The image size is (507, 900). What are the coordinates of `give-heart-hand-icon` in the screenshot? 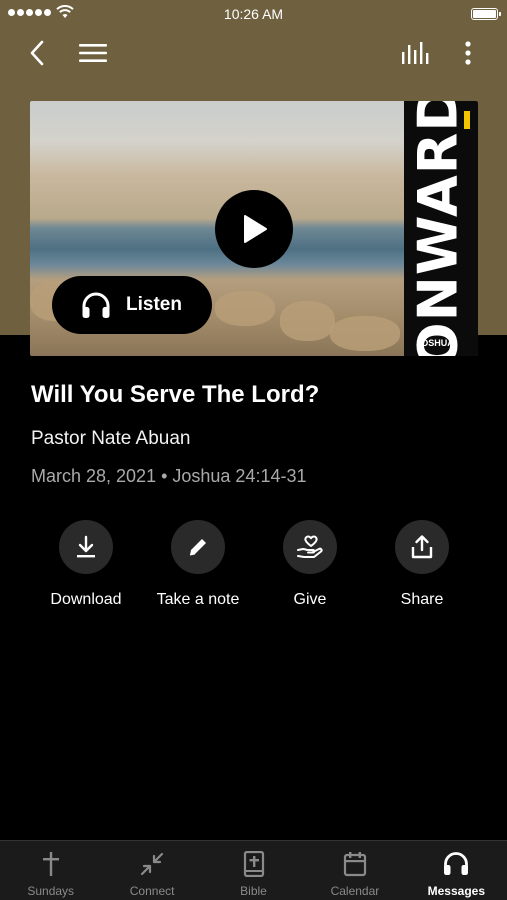 It's located at (310, 546).